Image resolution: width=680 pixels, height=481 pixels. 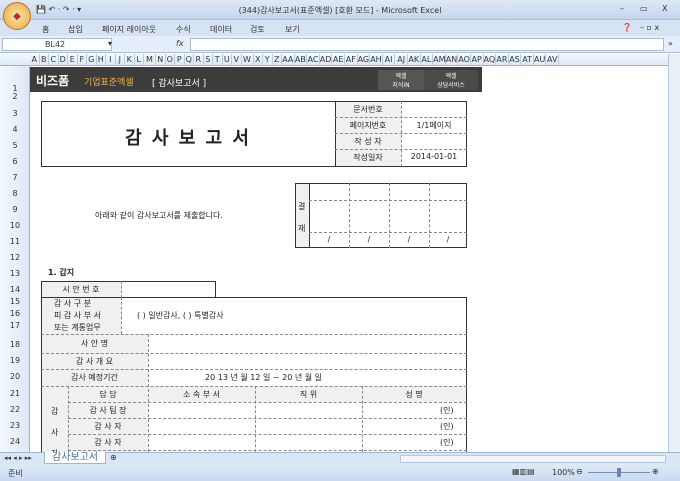 What do you see at coordinates (130, 59) in the screenshot?
I see `column-header: K` at bounding box center [130, 59].